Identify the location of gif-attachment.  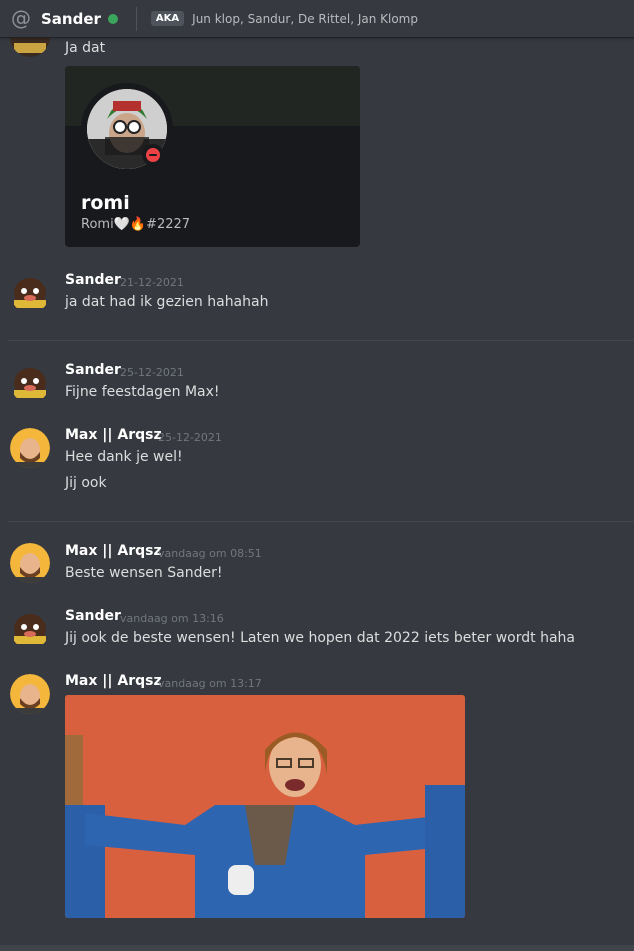
(265, 806).